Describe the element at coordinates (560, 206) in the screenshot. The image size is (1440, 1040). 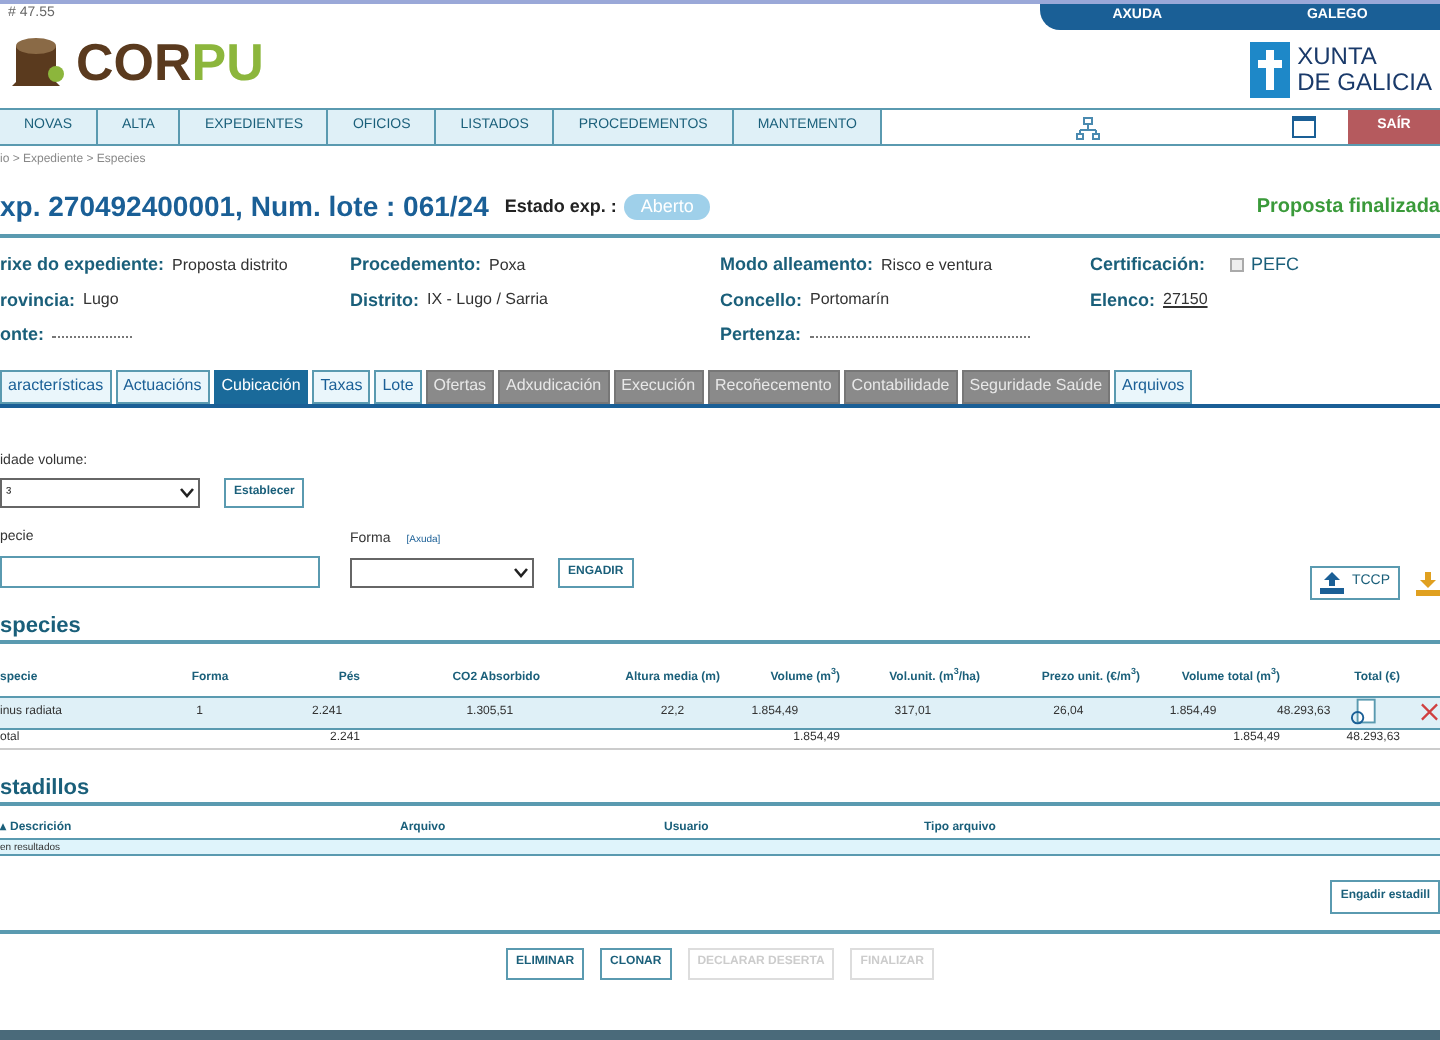
I see `status-label: Estado exp. :` at that location.